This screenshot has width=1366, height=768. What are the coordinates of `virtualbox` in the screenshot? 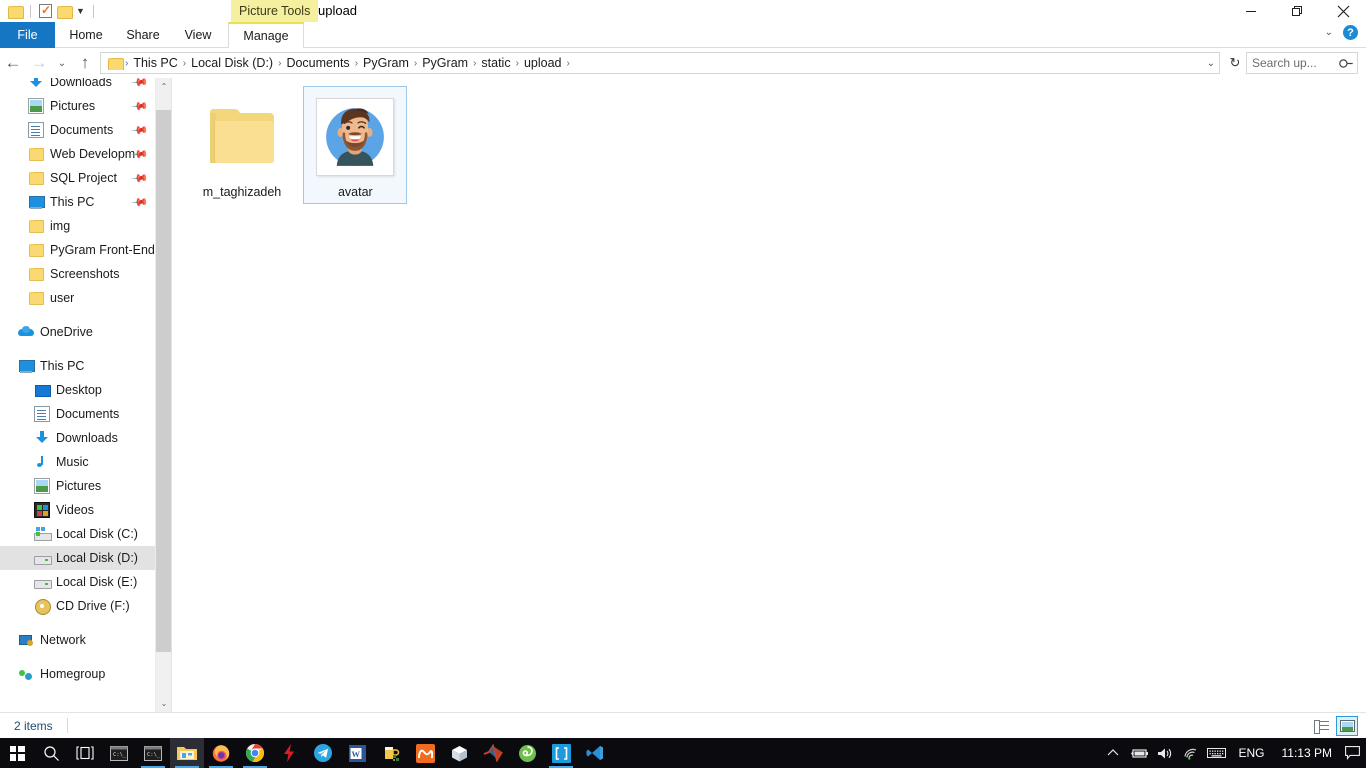 It's located at (459, 753).